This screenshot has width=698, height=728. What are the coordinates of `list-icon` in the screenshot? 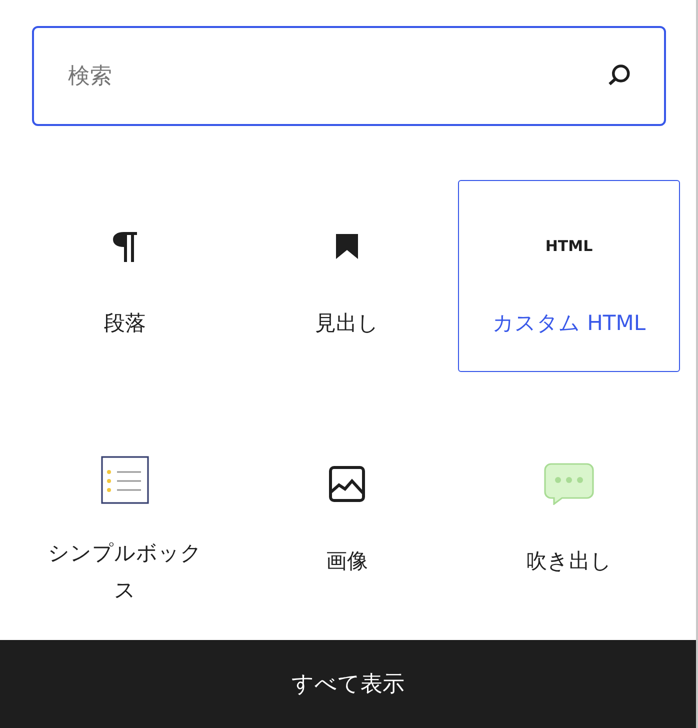 It's located at (125, 480).